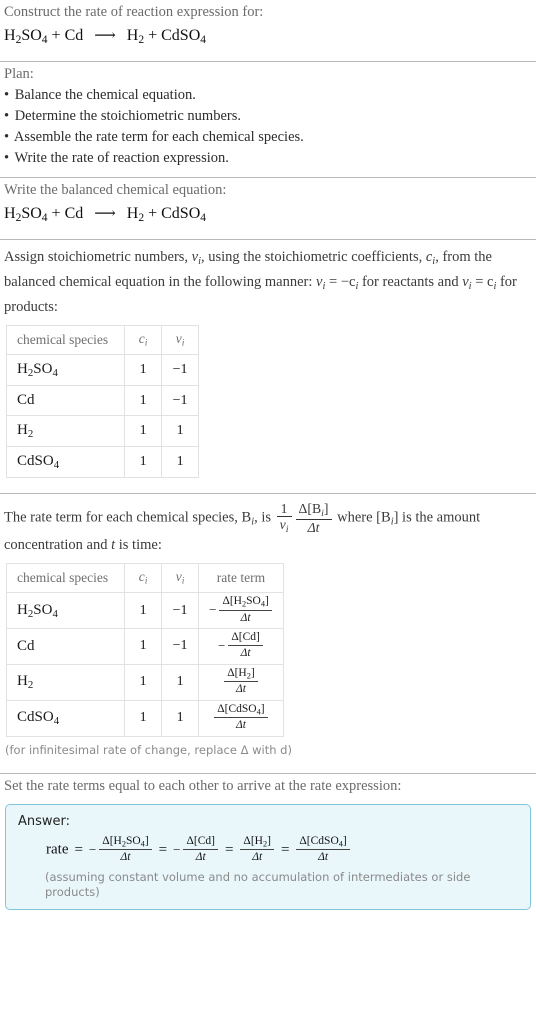  Describe the element at coordinates (284, 509) in the screenshot. I see `fraction-numerator: 1` at that location.